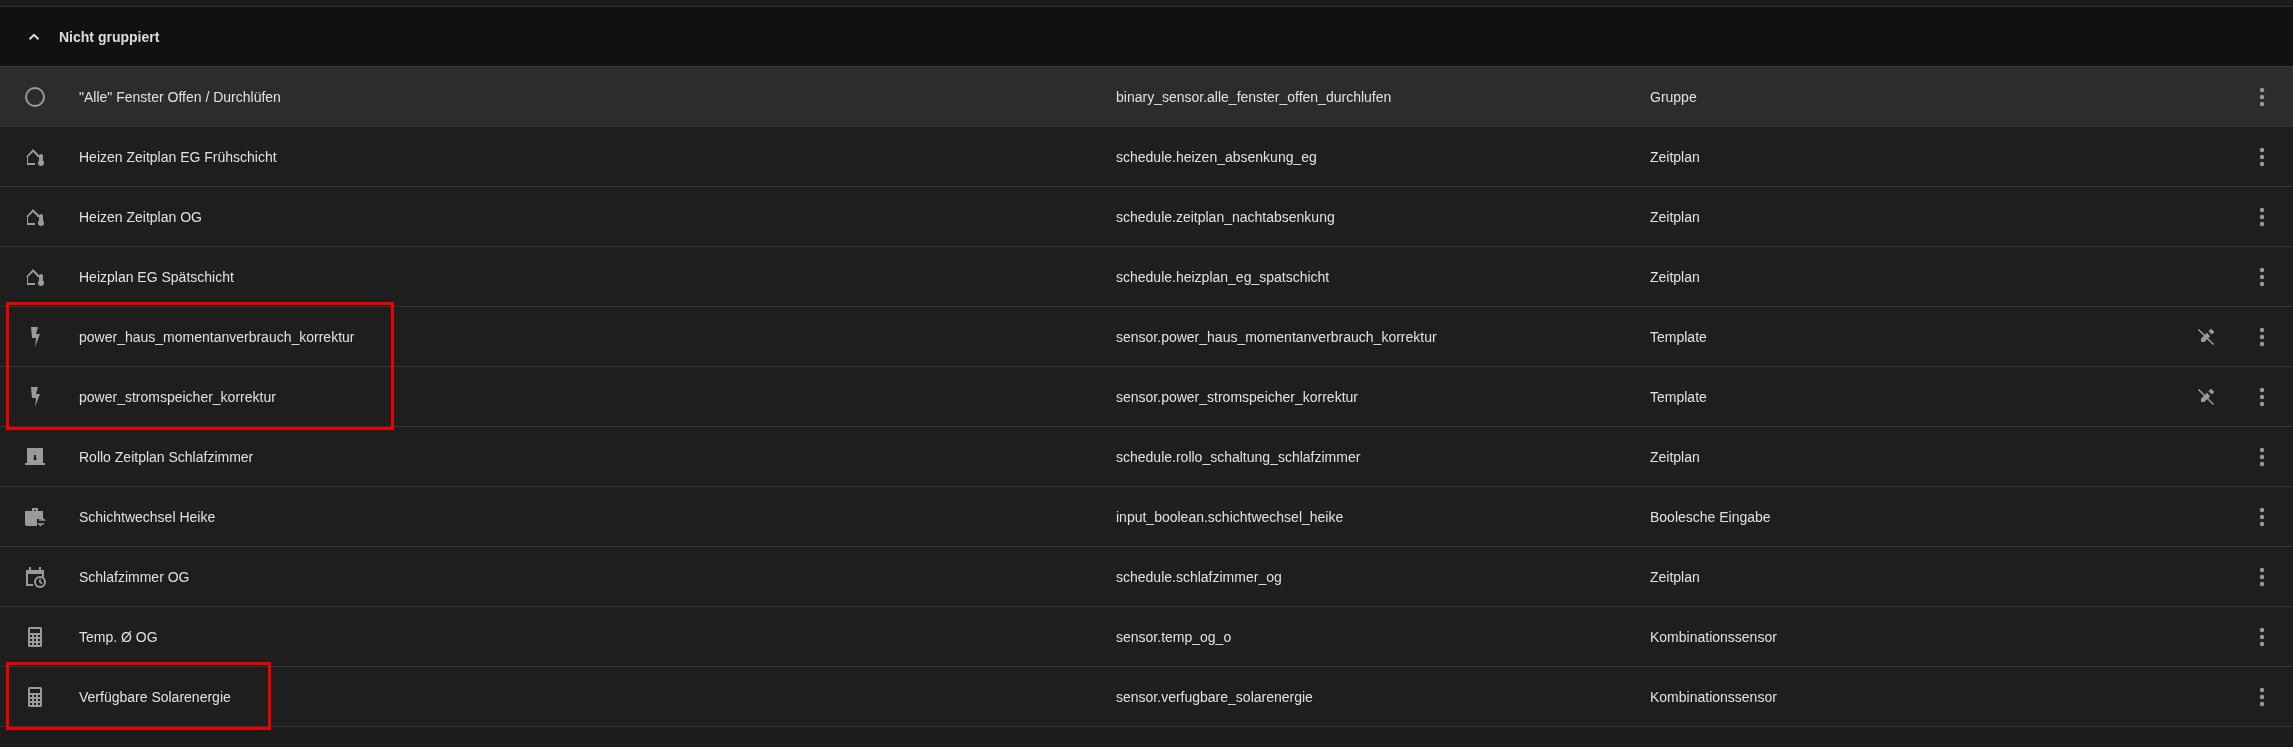  What do you see at coordinates (35, 96) in the screenshot?
I see `circle-icon` at bounding box center [35, 96].